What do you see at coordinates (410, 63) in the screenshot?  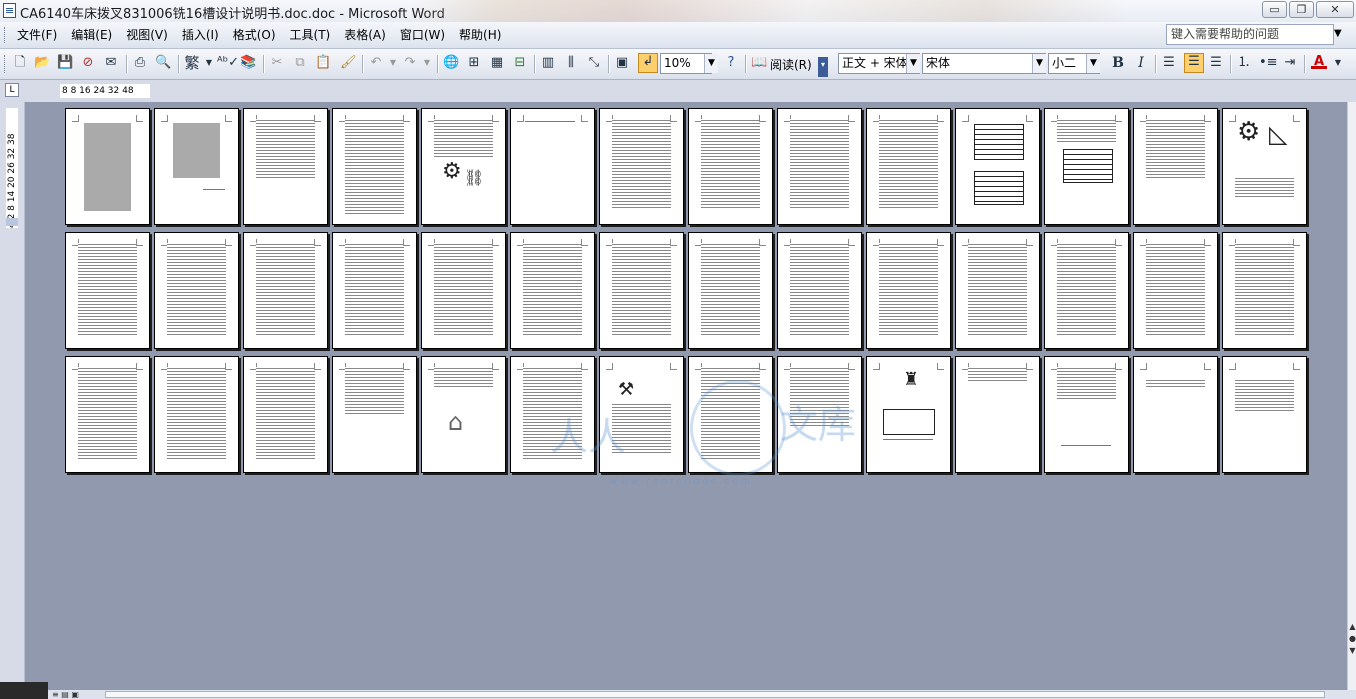 I see `redo-icon: ↷` at bounding box center [410, 63].